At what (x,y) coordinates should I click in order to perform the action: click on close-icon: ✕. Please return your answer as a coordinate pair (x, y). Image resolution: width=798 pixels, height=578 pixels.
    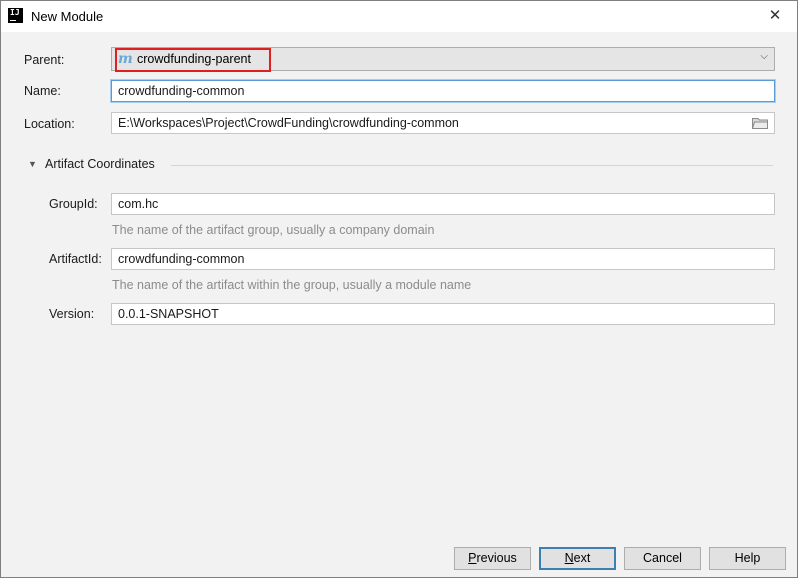
    Looking at the image, I should click on (775, 16).